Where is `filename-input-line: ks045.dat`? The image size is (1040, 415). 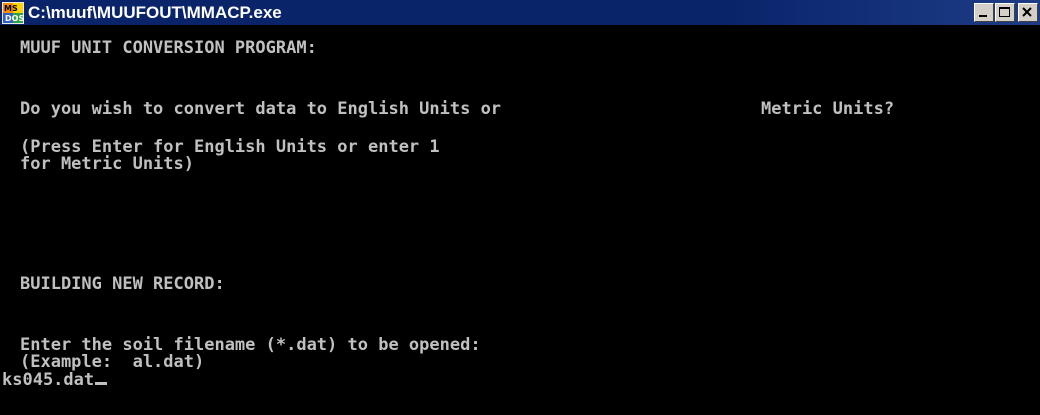
filename-input-line: ks045.dat is located at coordinates (55, 380).